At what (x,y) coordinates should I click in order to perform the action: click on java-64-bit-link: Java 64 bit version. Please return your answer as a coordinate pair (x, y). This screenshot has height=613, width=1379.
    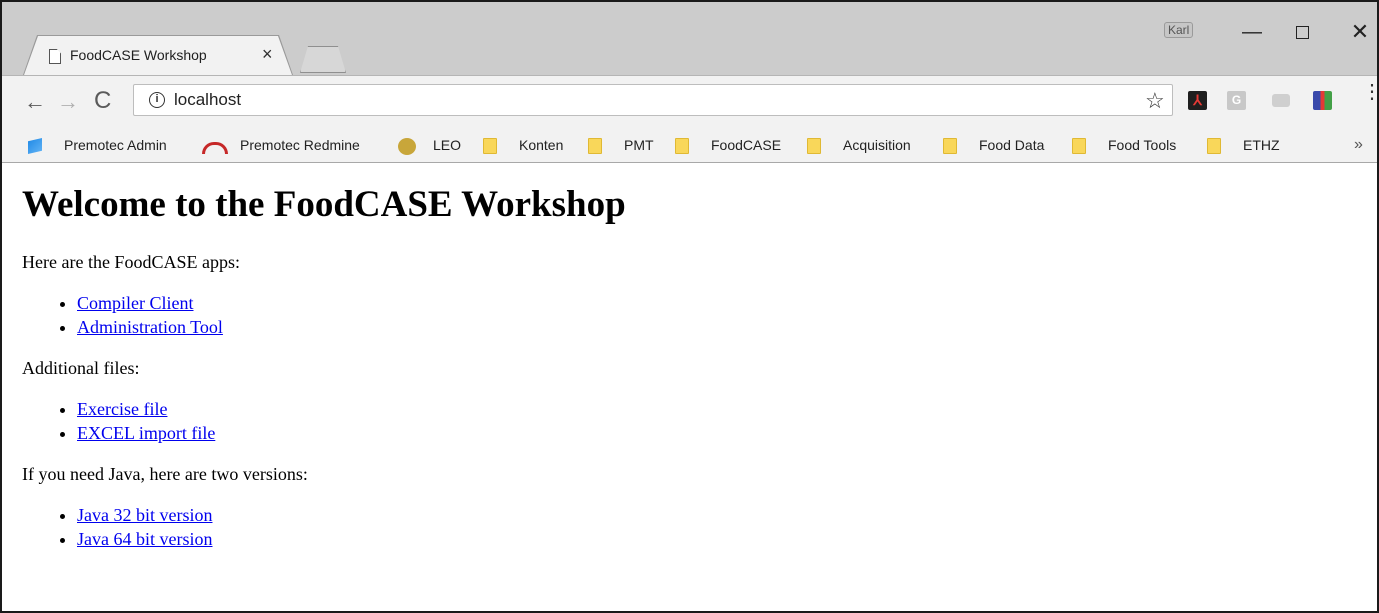
    Looking at the image, I should click on (144, 539).